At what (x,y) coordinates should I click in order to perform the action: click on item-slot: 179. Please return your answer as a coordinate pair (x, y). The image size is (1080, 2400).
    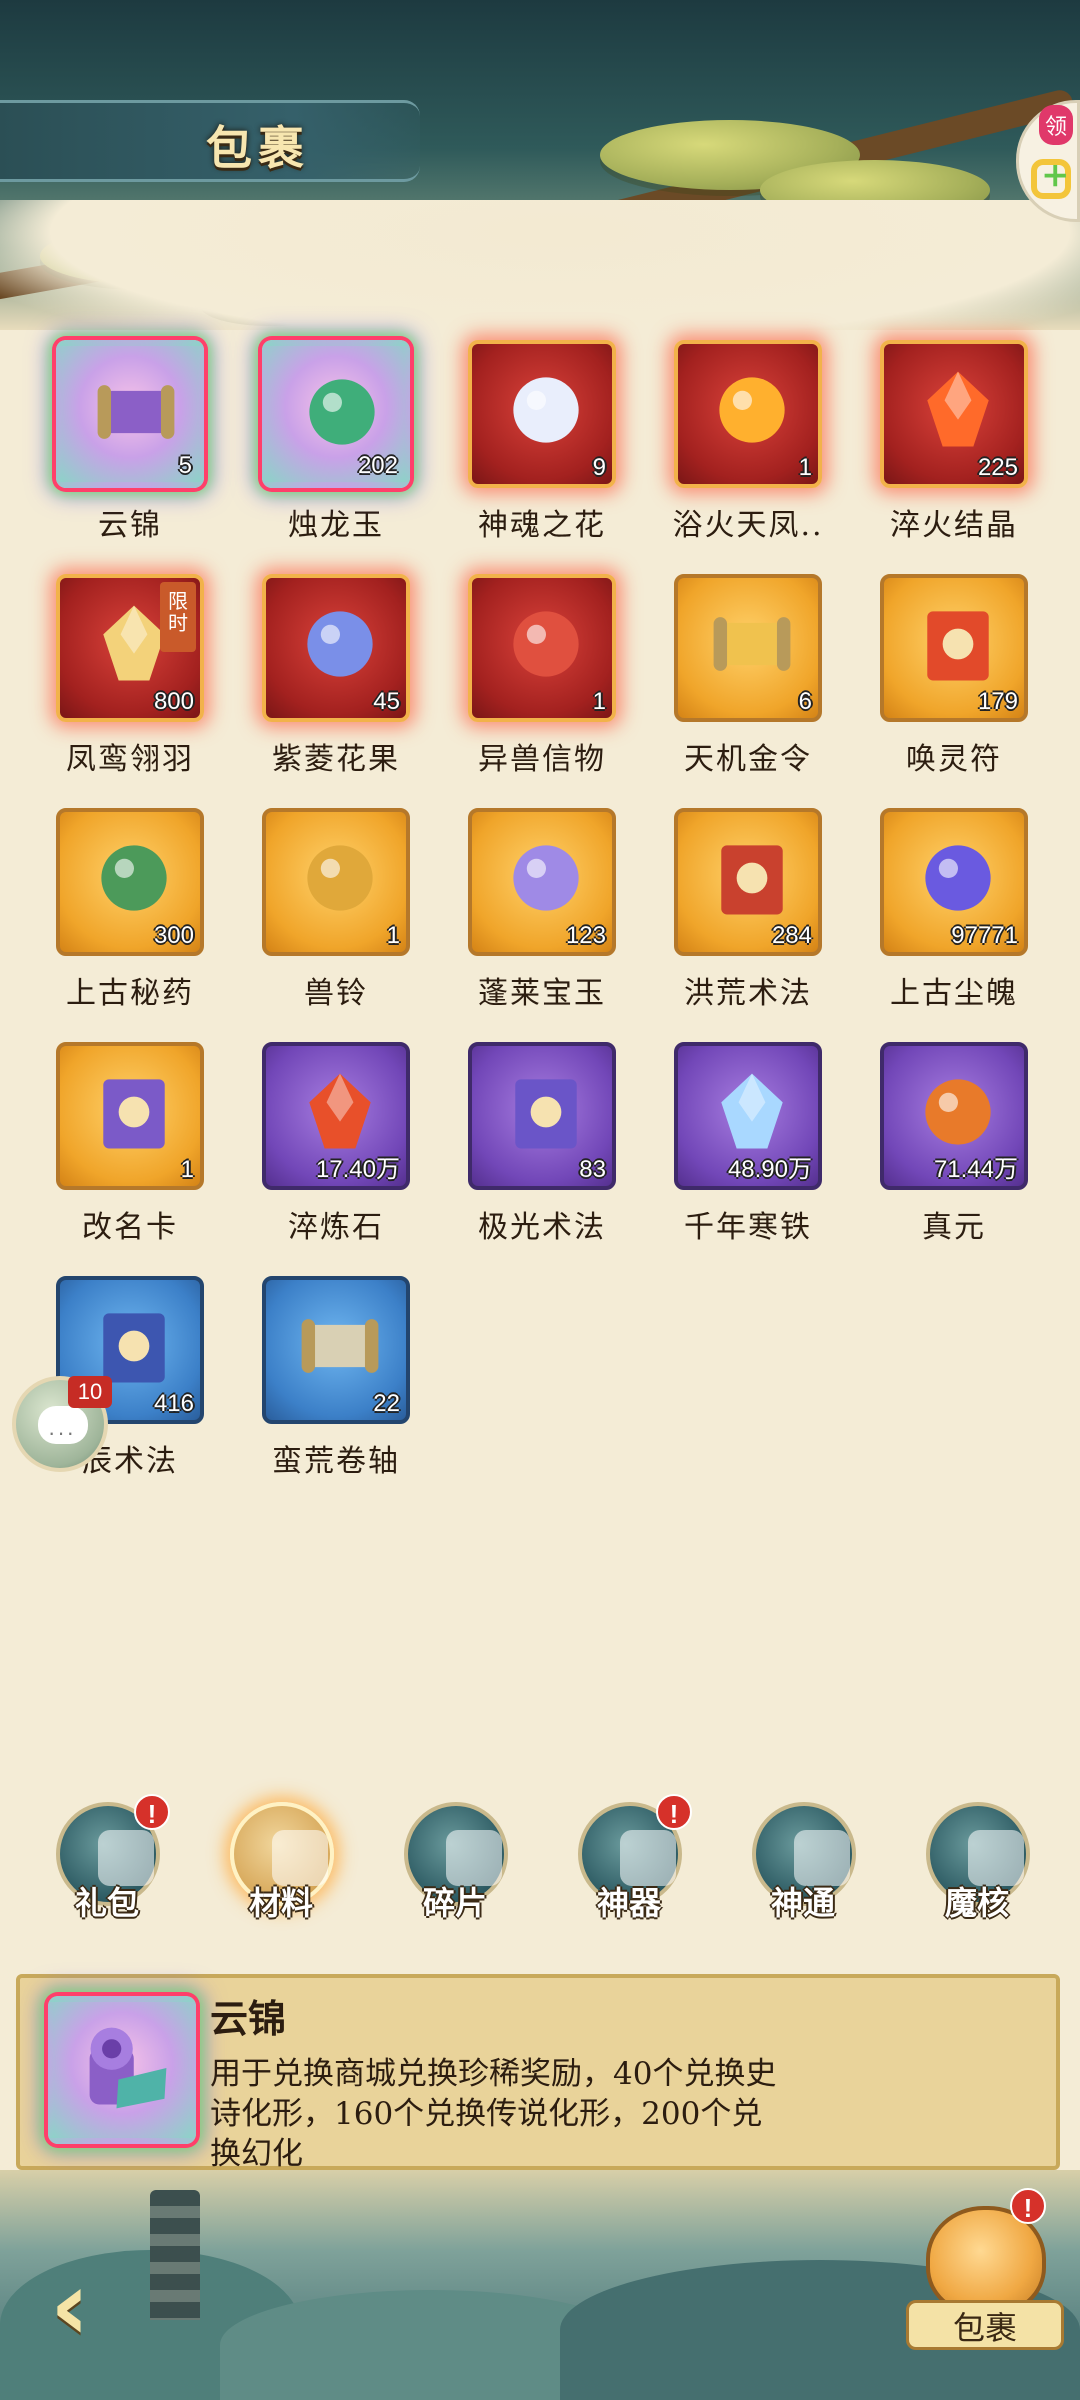
    Looking at the image, I should click on (954, 648).